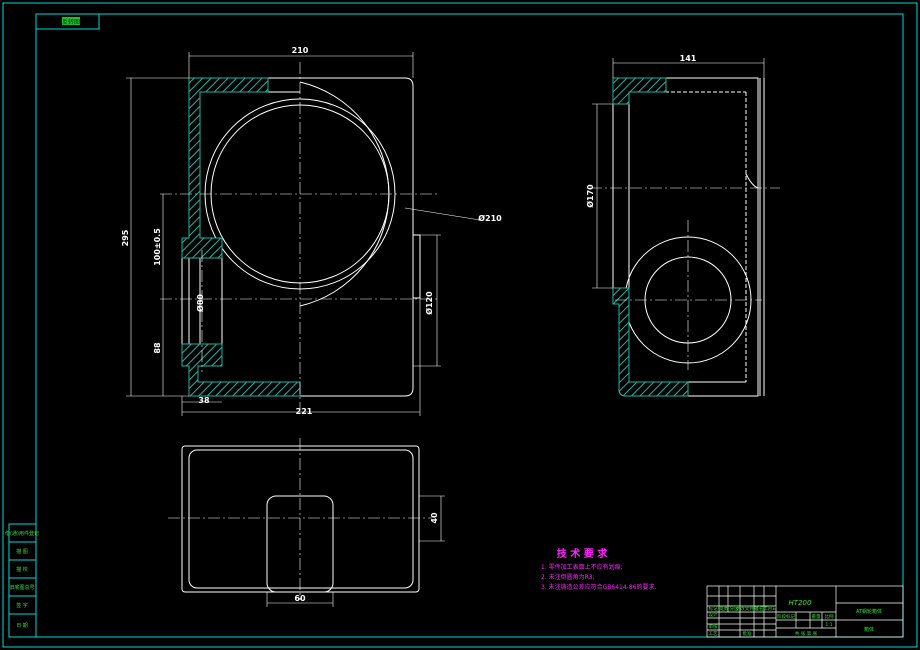  I want to click on side-hatching, so click(650, 237).